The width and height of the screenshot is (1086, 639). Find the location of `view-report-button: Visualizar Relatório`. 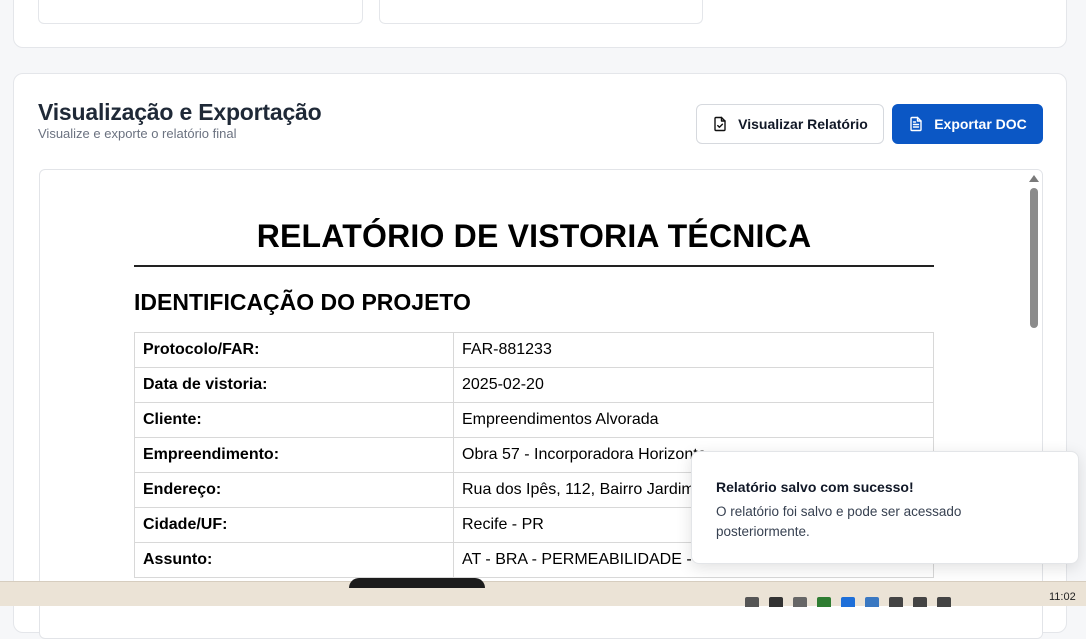

view-report-button: Visualizar Relatório is located at coordinates (790, 124).